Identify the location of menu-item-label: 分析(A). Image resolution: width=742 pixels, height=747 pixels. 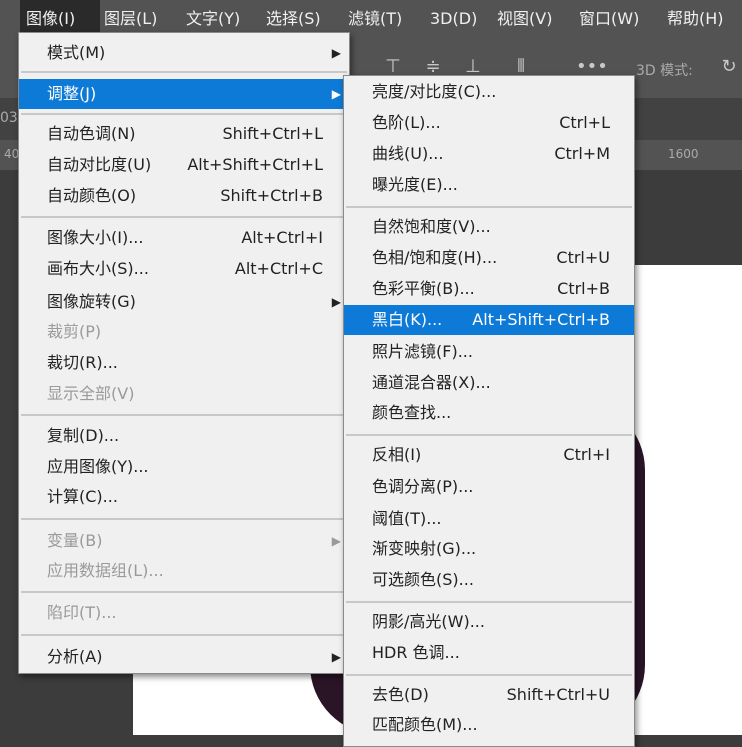
(75, 656).